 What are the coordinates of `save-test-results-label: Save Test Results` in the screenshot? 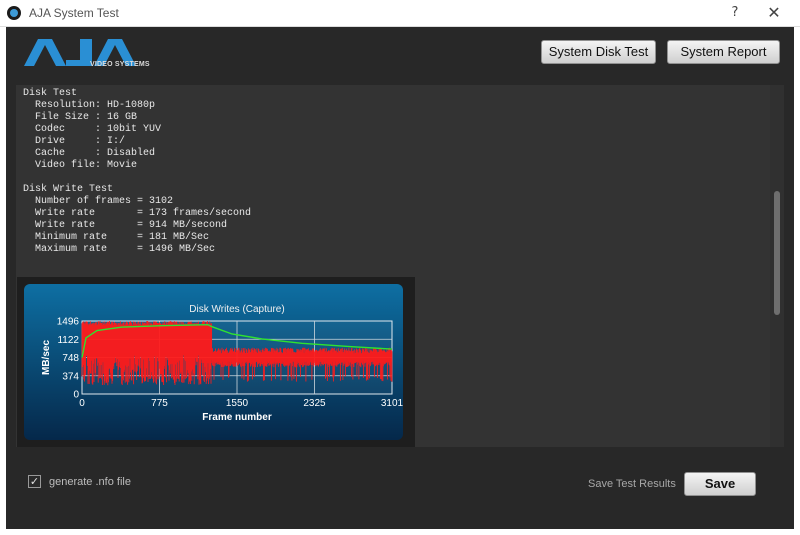 It's located at (632, 484).